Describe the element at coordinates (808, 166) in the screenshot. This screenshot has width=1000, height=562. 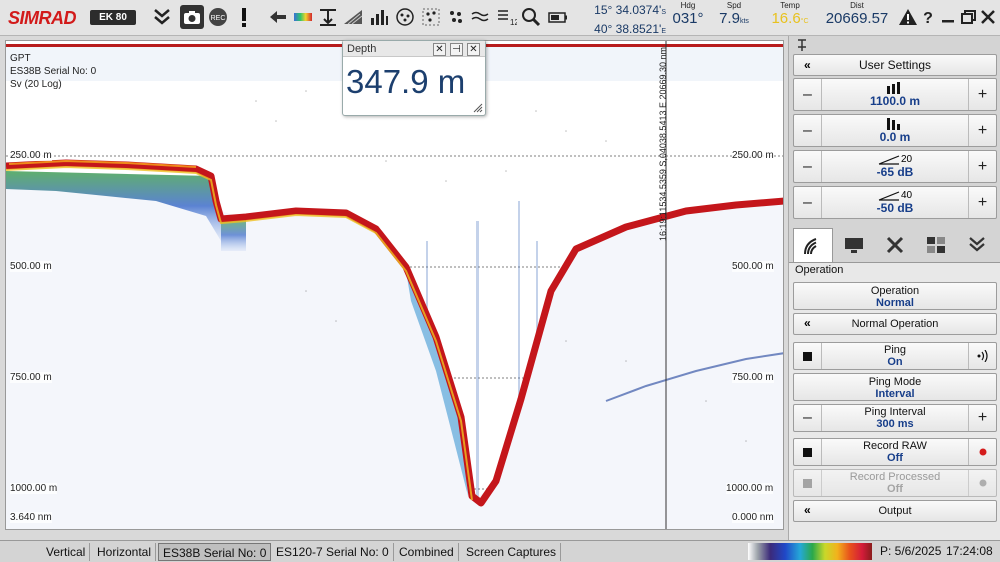
I see `gain-20-decrease-button: –` at that location.